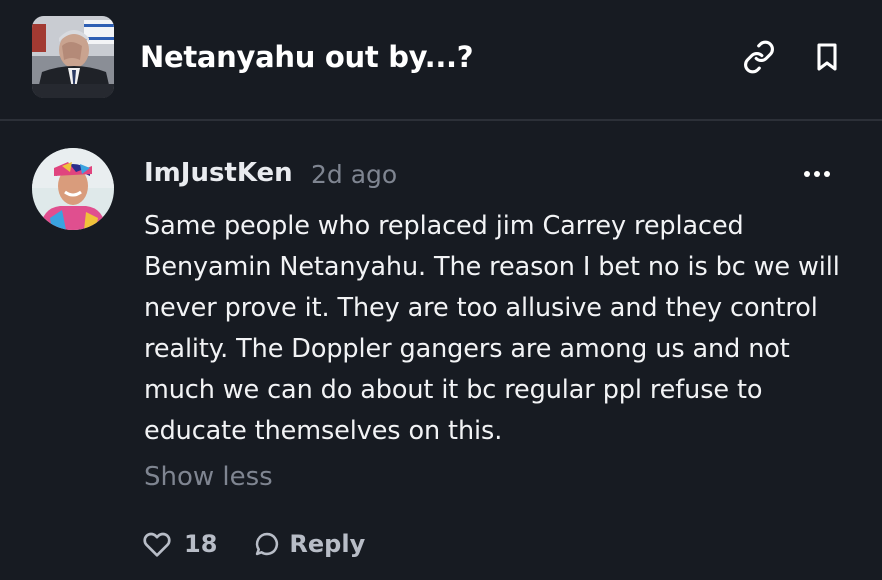 This screenshot has height=580, width=882. Describe the element at coordinates (73, 57) in the screenshot. I see `market-thumbnail` at that location.